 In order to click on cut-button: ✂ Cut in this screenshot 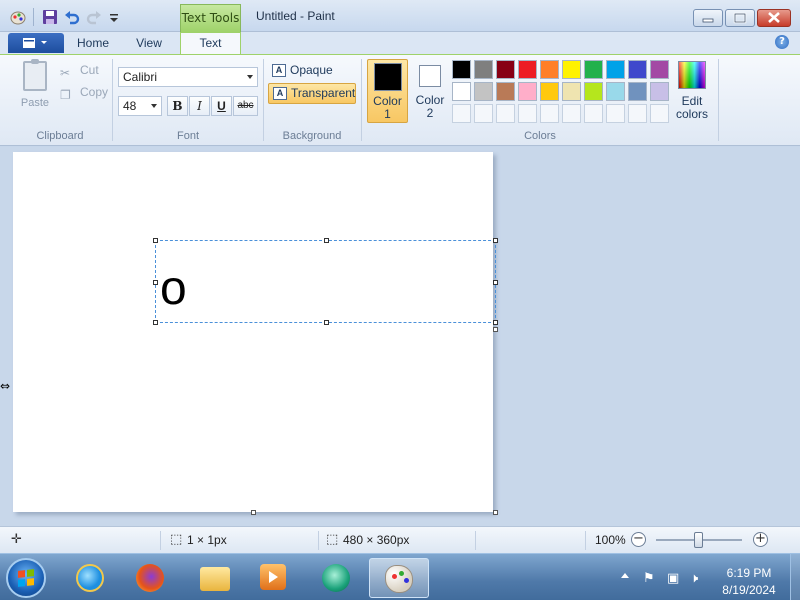, I will do `click(79, 70)`.